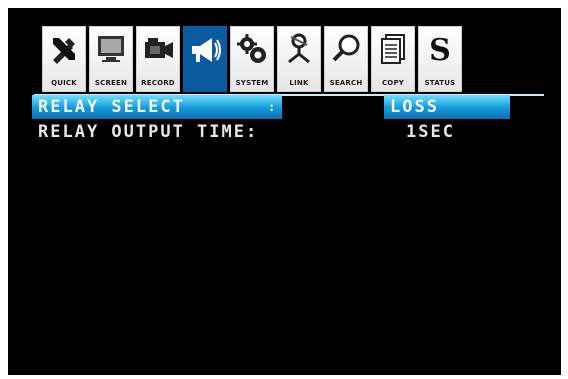 This screenshot has width=568, height=379. I want to click on tab-system-label: SYSTEM, so click(252, 83).